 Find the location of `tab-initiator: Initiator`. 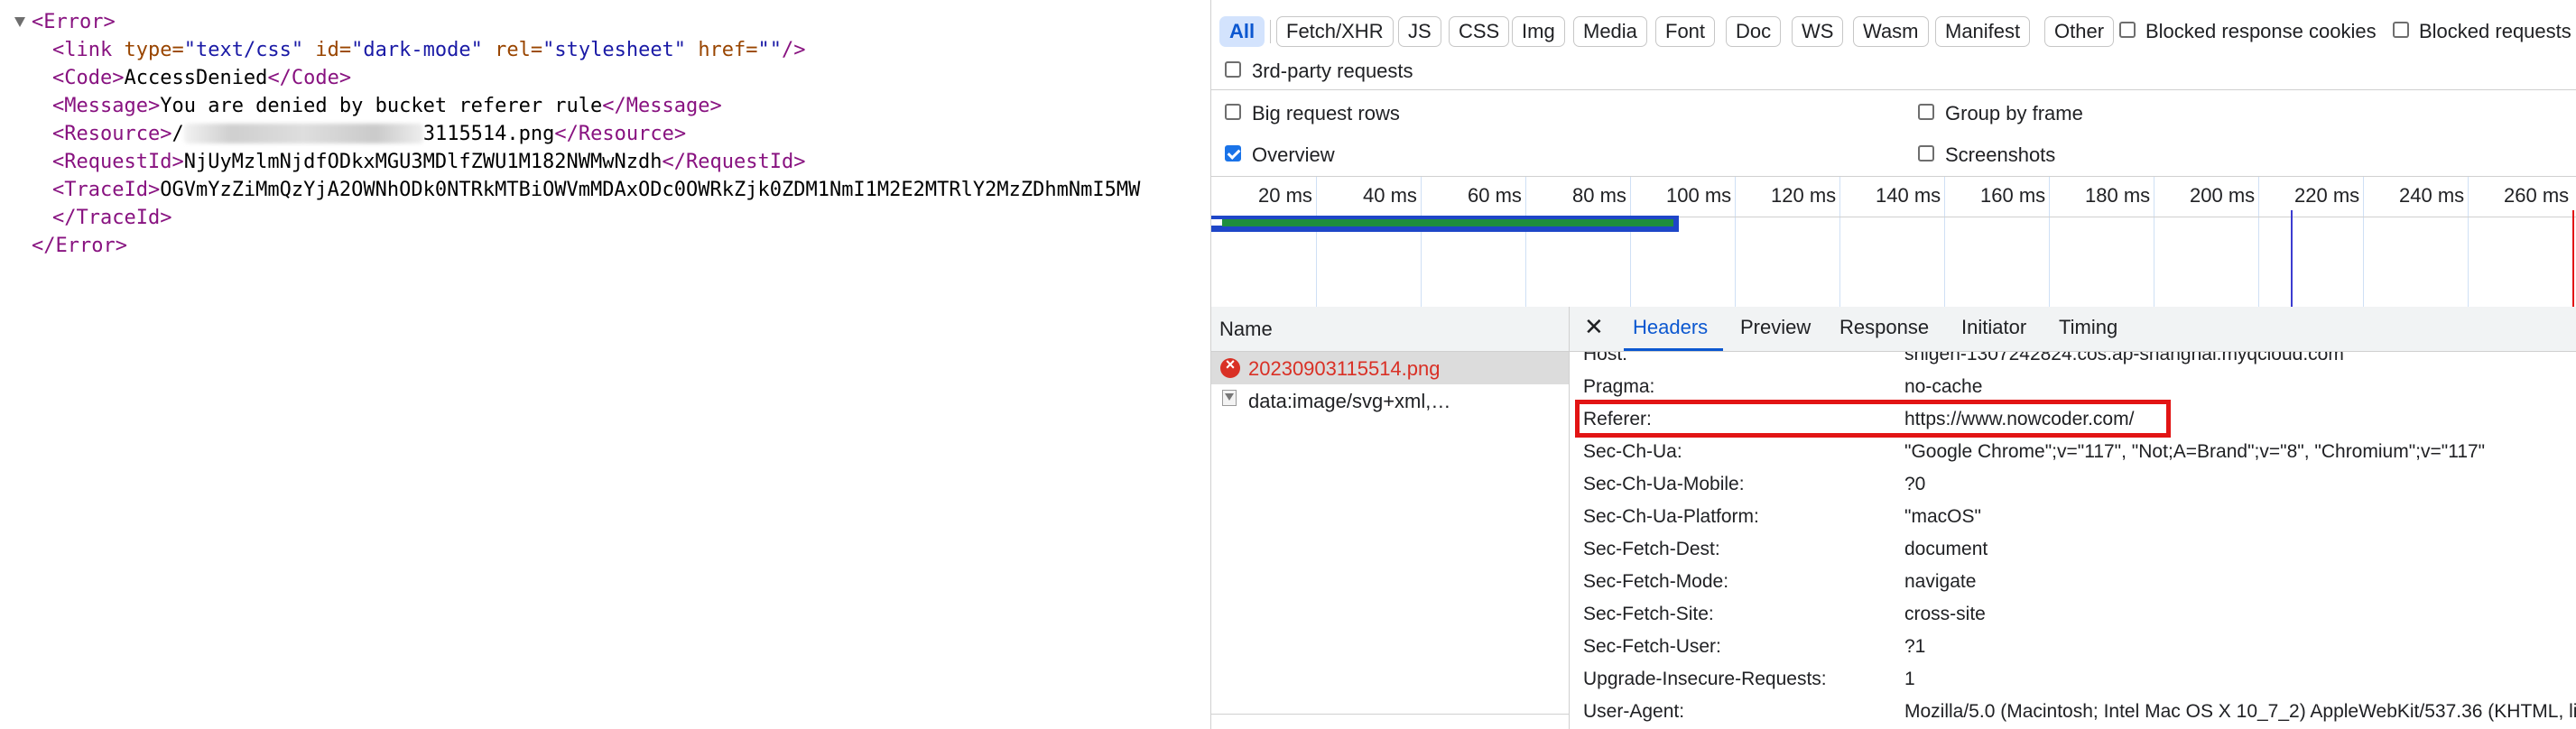

tab-initiator: Initiator is located at coordinates (1993, 327).